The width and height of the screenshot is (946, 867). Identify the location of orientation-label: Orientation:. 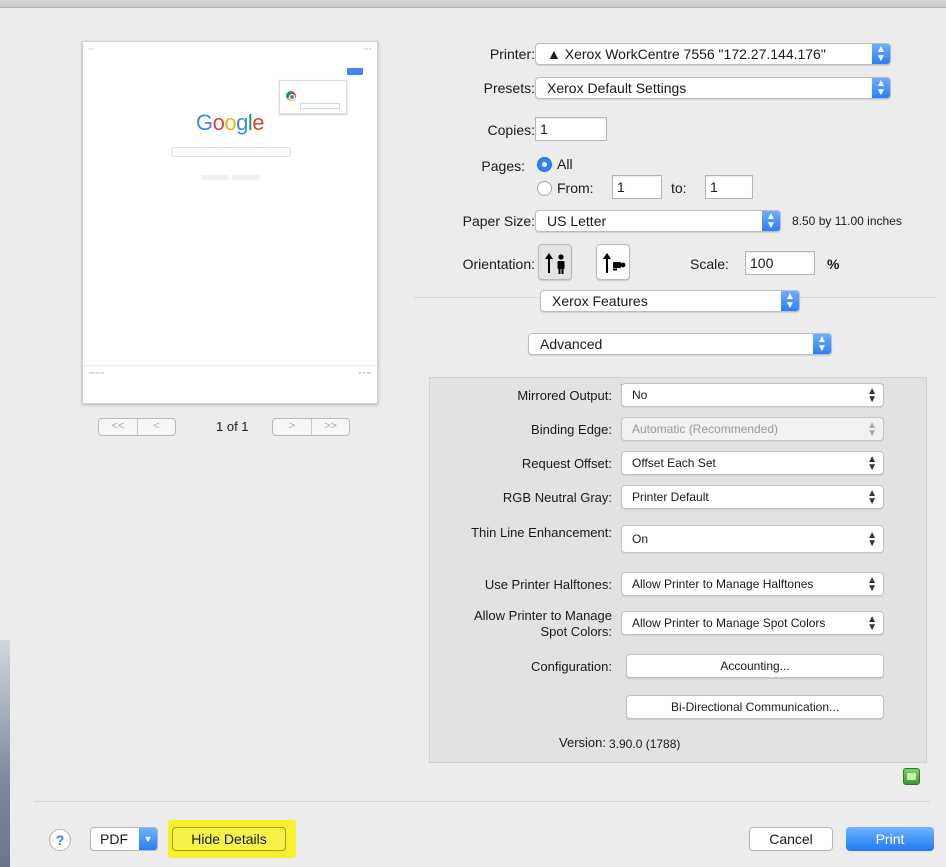
(498, 264).